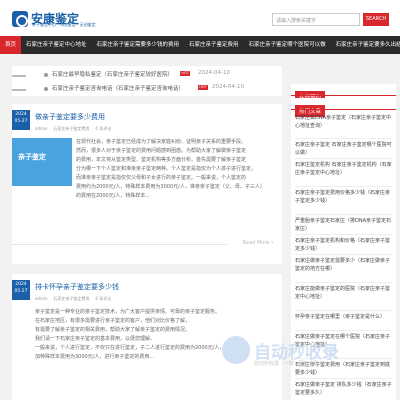 This screenshot has height=400, width=400. I want to click on search-input: 请输入搜索关键字, so click(316, 19).